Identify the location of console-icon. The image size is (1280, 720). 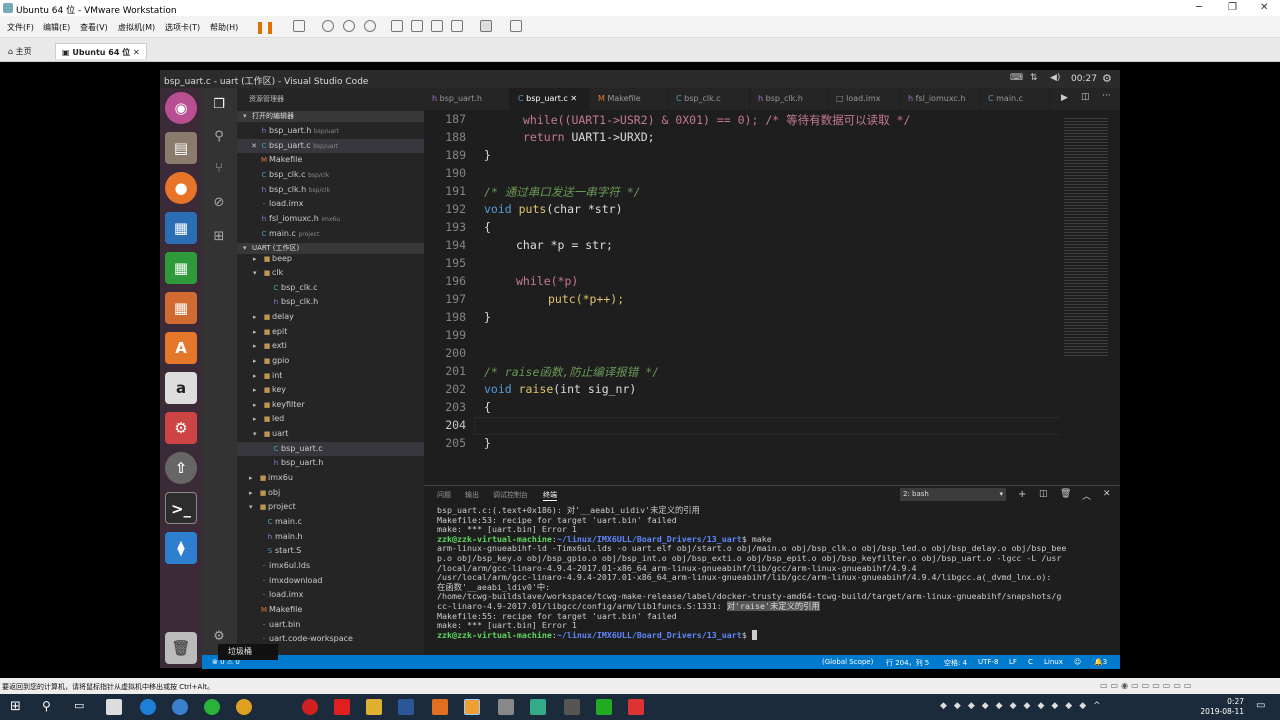
(486, 26).